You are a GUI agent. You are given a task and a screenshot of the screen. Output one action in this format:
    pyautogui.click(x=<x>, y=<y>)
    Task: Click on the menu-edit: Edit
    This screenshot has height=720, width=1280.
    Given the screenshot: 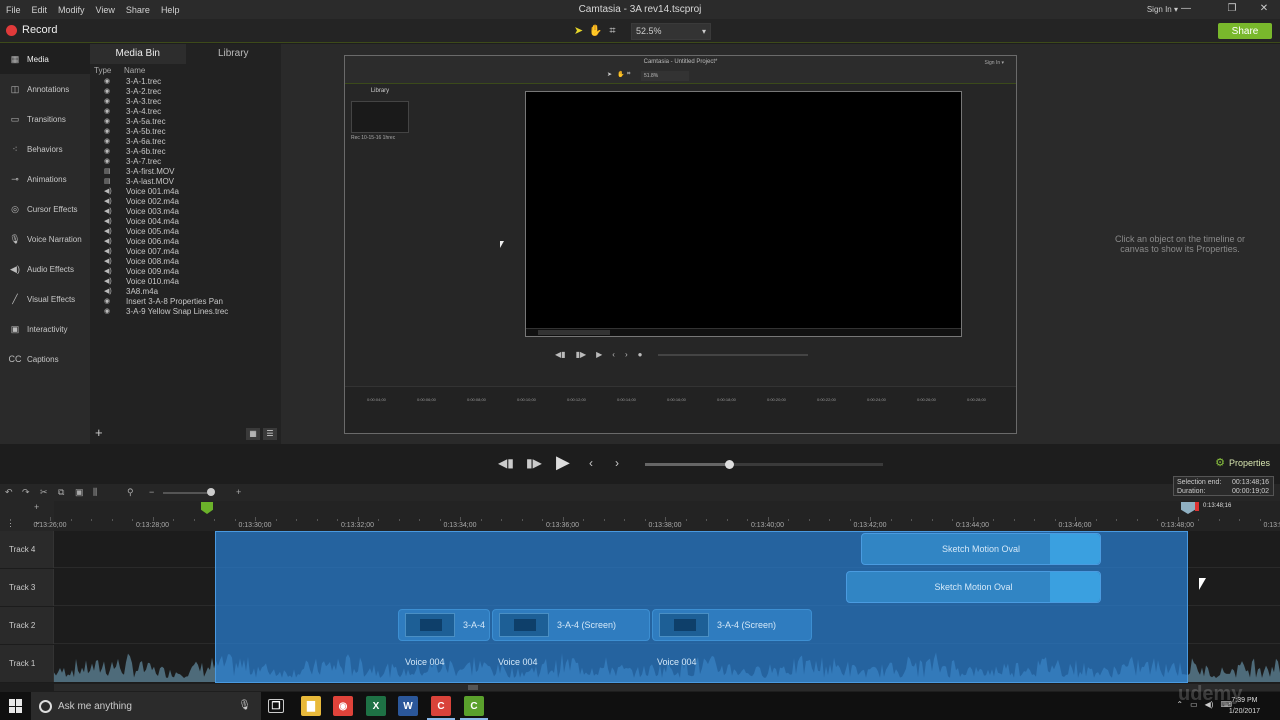 What is the action you would take?
    pyautogui.click(x=40, y=10)
    